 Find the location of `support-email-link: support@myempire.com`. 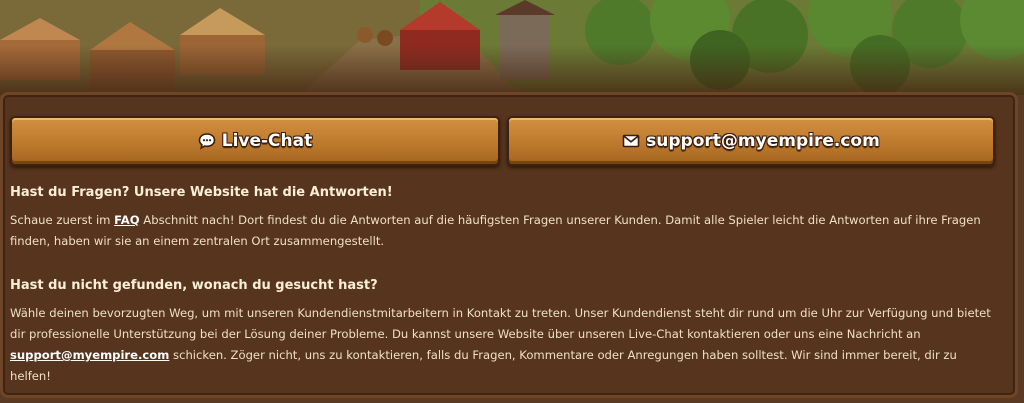

support-email-link: support@myempire.com is located at coordinates (89, 355).